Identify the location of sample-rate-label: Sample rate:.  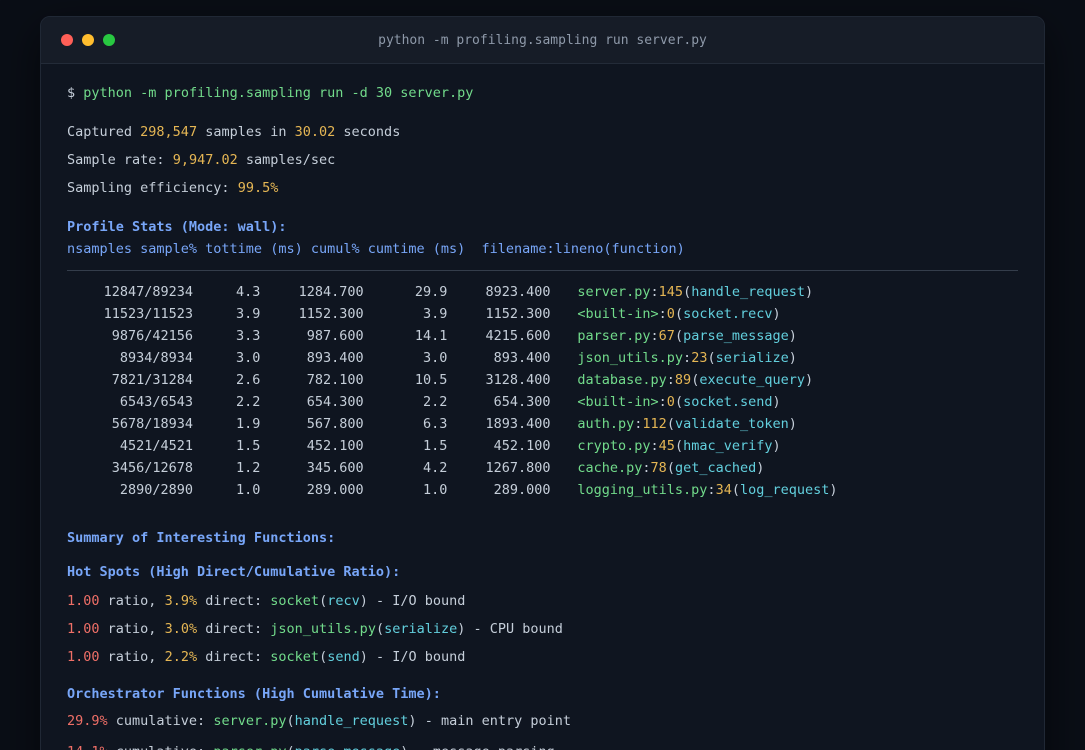
(116, 160).